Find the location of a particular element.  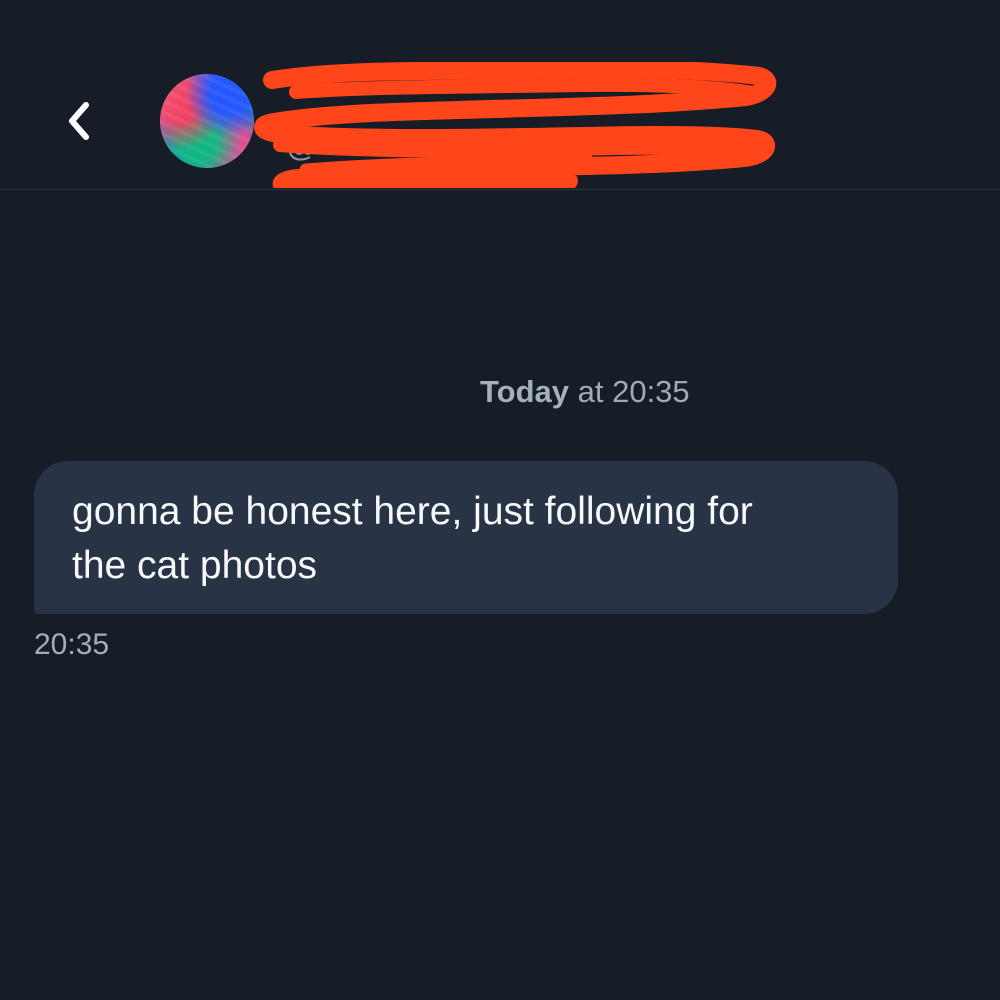

back-button is located at coordinates (78, 121).